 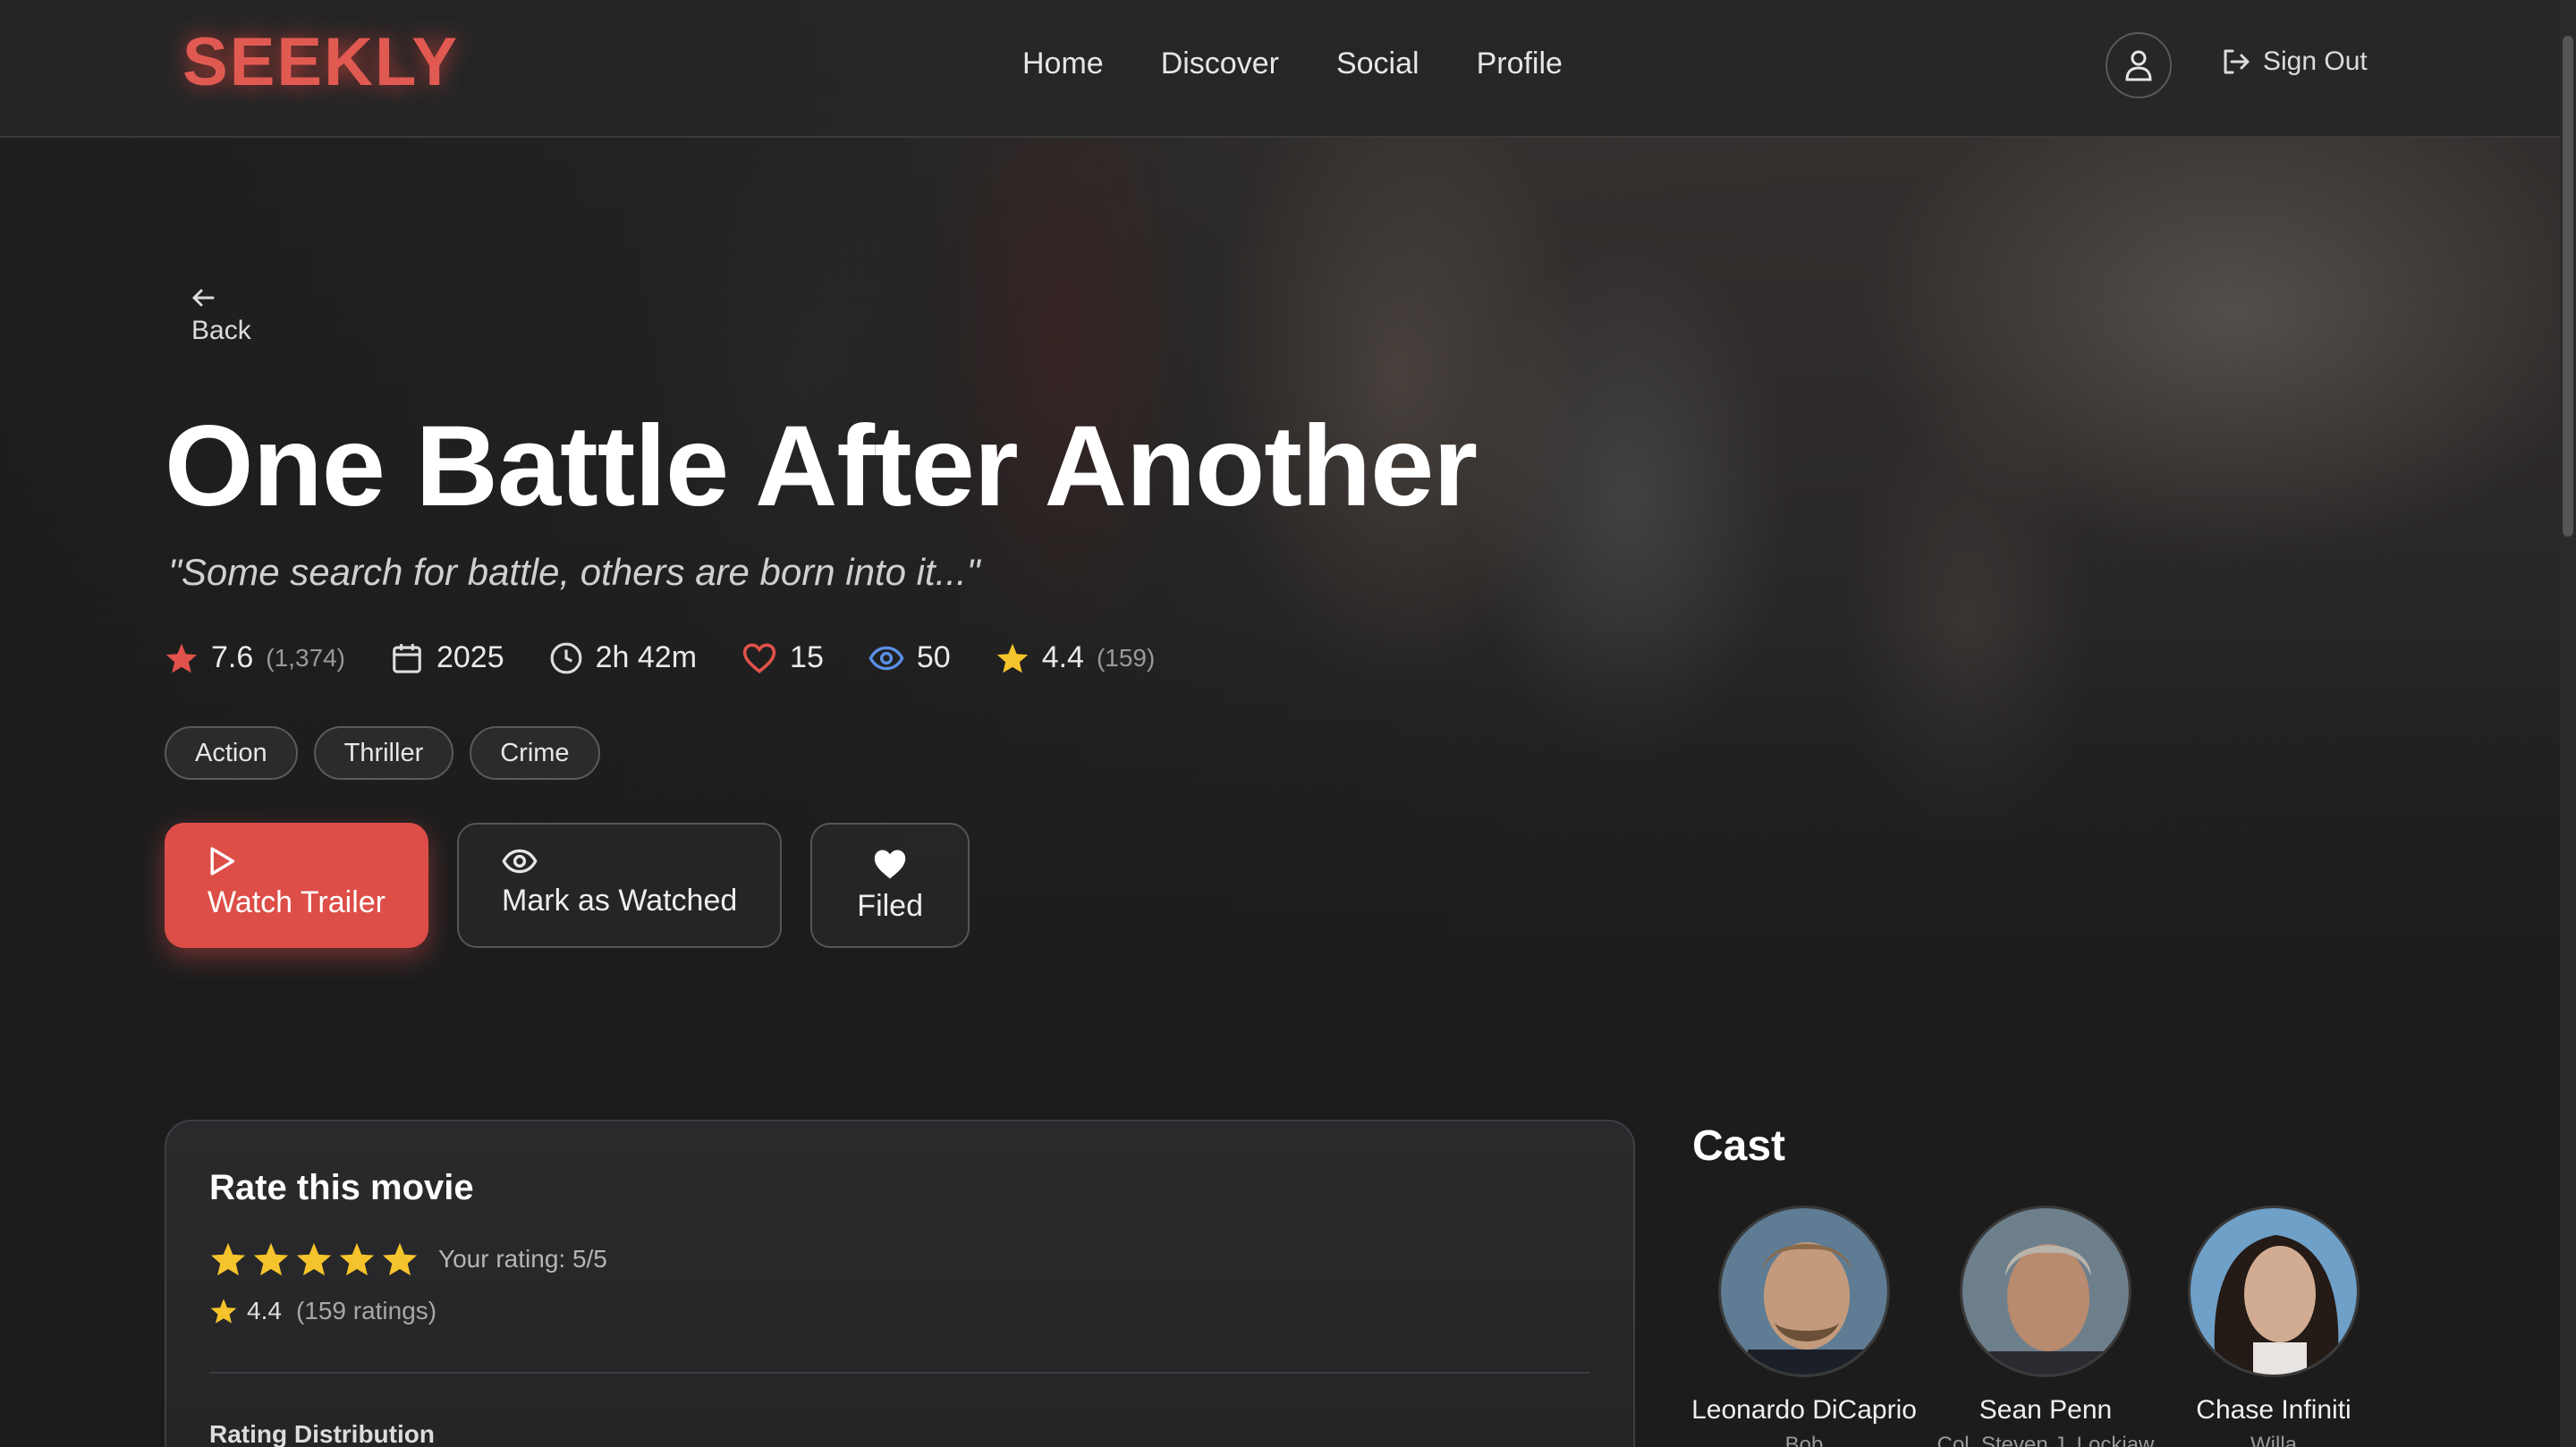 I want to click on genre-tags: Action Thriller Crime, so click(x=382, y=753).